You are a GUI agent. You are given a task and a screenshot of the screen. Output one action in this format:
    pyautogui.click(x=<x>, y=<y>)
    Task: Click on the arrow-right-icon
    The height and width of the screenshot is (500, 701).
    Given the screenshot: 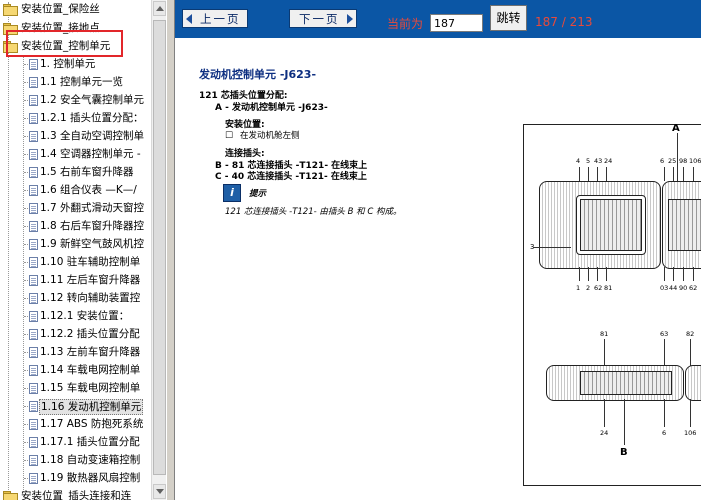 What is the action you would take?
    pyautogui.click(x=350, y=19)
    